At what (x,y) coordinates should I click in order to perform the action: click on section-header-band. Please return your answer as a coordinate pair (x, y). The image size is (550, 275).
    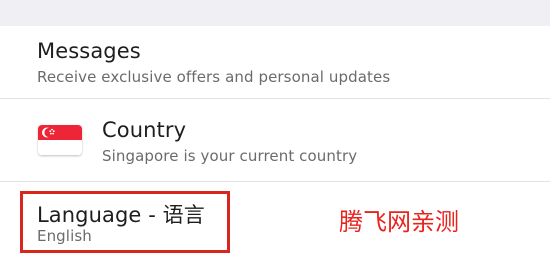
    Looking at the image, I should click on (275, 13).